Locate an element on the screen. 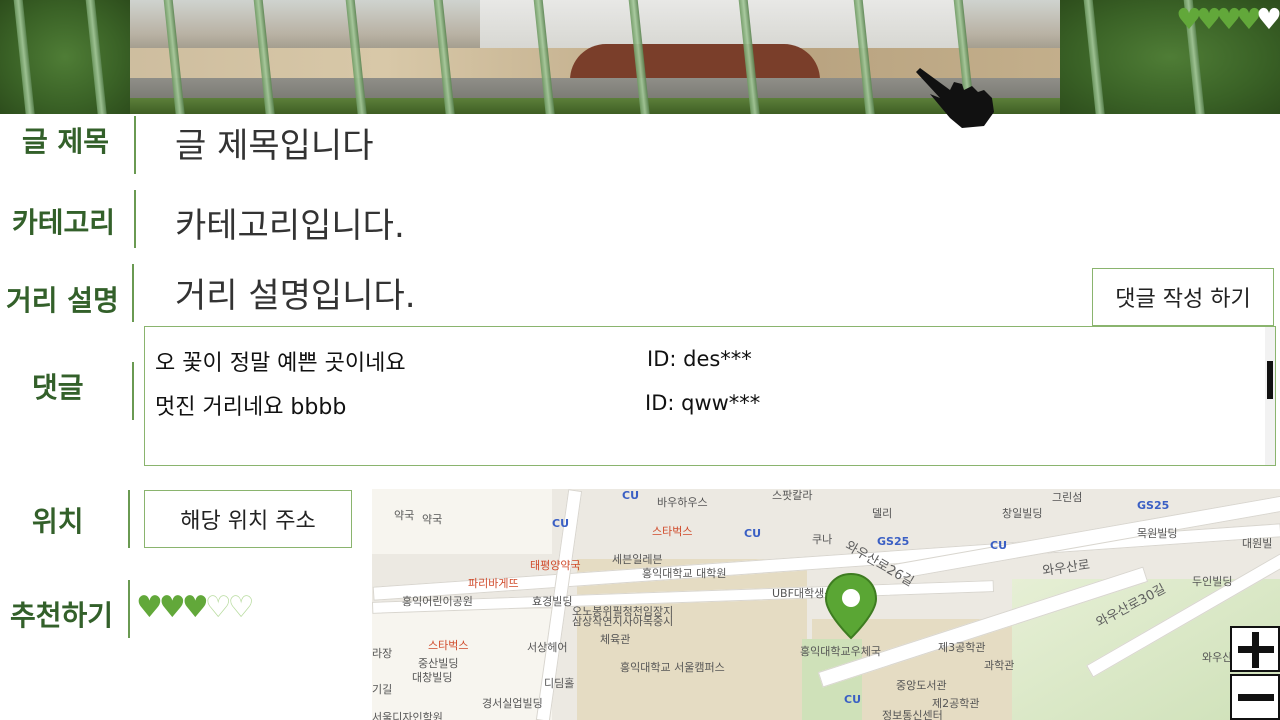 The image size is (1280, 720). map-label: 스팟칼라 is located at coordinates (792, 495).